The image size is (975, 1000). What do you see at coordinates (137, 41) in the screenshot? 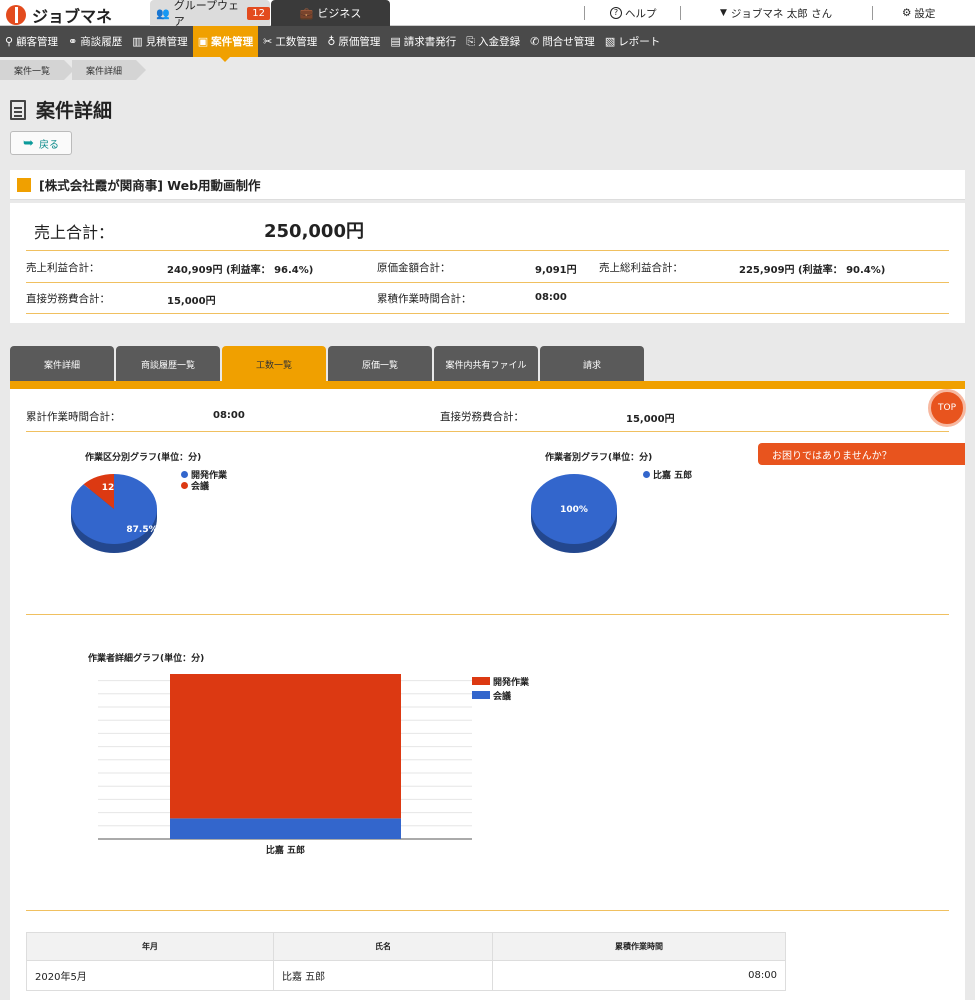
I see `chart-icon: ▥` at bounding box center [137, 41].